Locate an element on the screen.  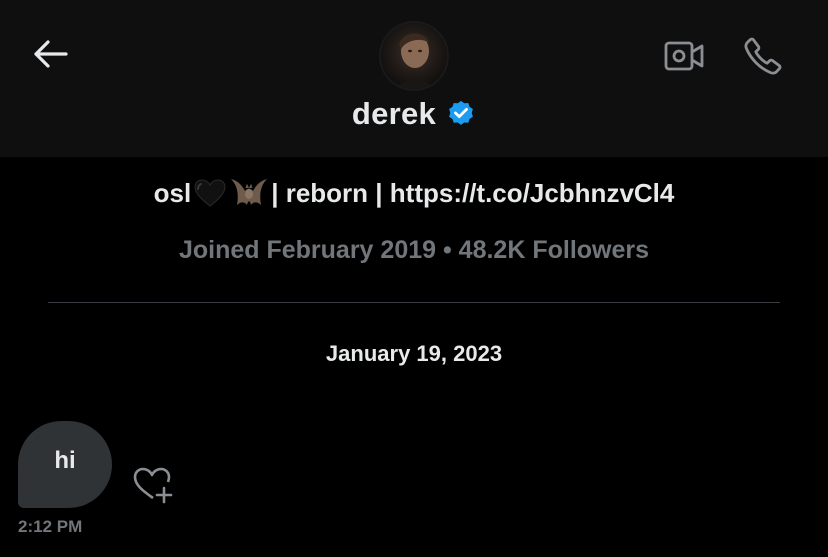
divider is located at coordinates (414, 302).